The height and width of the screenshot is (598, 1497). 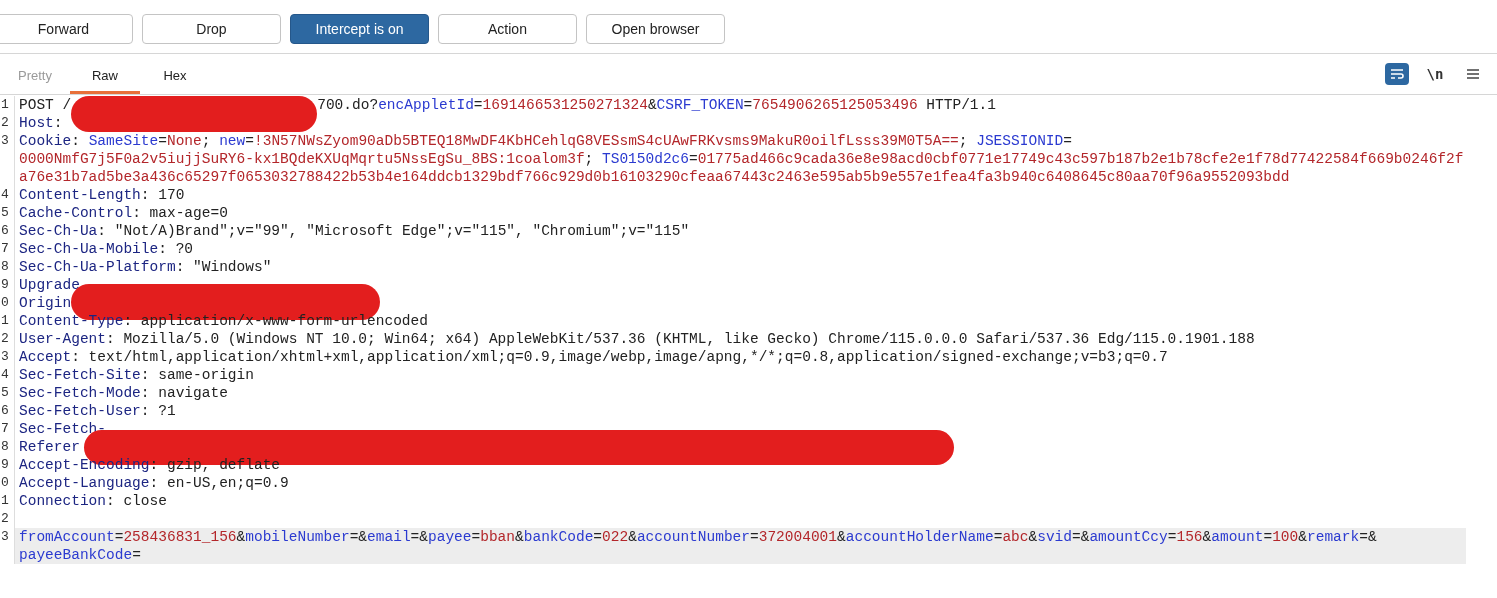 What do you see at coordinates (740, 303) in the screenshot?
I see `code-line: Origin` at bounding box center [740, 303].